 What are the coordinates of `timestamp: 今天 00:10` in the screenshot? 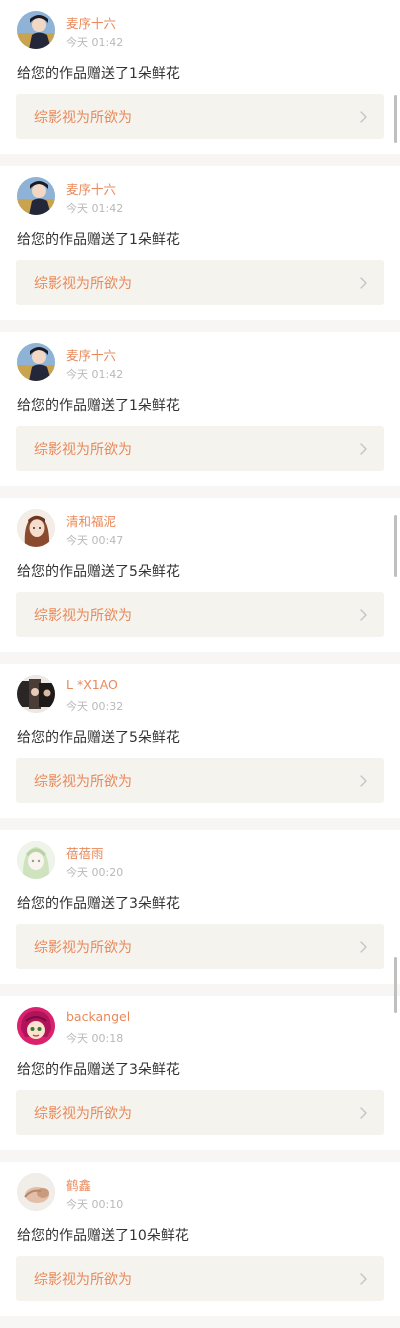 It's located at (95, 1204).